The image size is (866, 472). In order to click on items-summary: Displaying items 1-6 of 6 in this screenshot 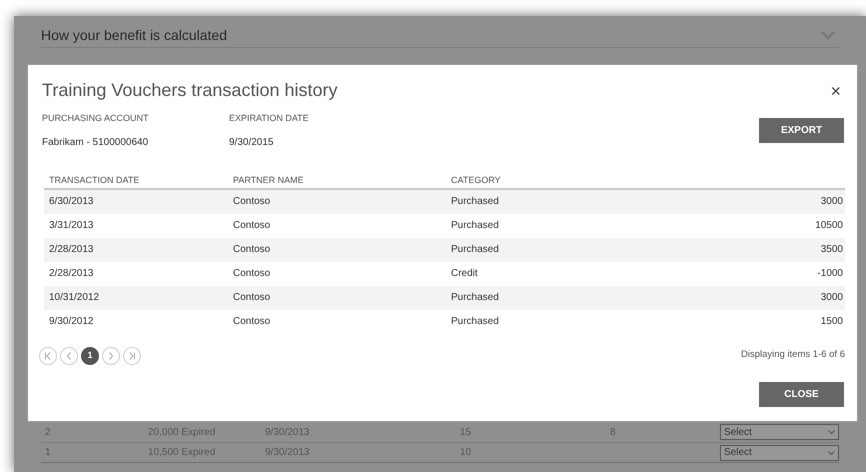, I will do `click(792, 355)`.